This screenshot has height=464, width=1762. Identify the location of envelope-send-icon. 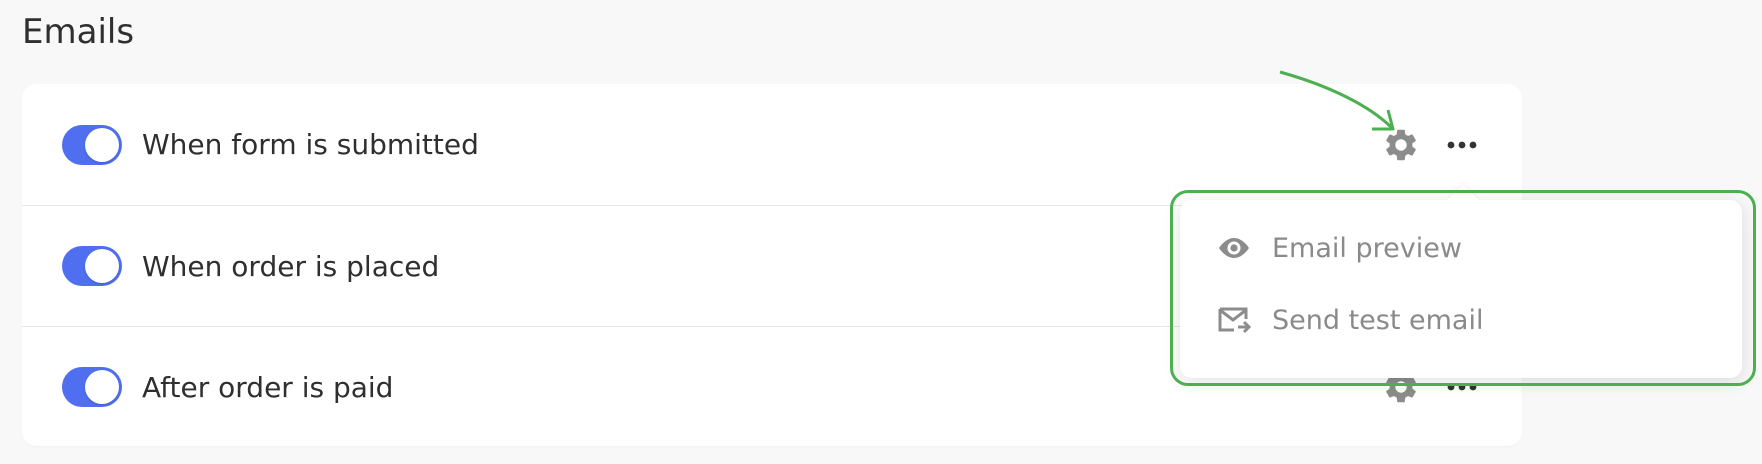
(1234, 320).